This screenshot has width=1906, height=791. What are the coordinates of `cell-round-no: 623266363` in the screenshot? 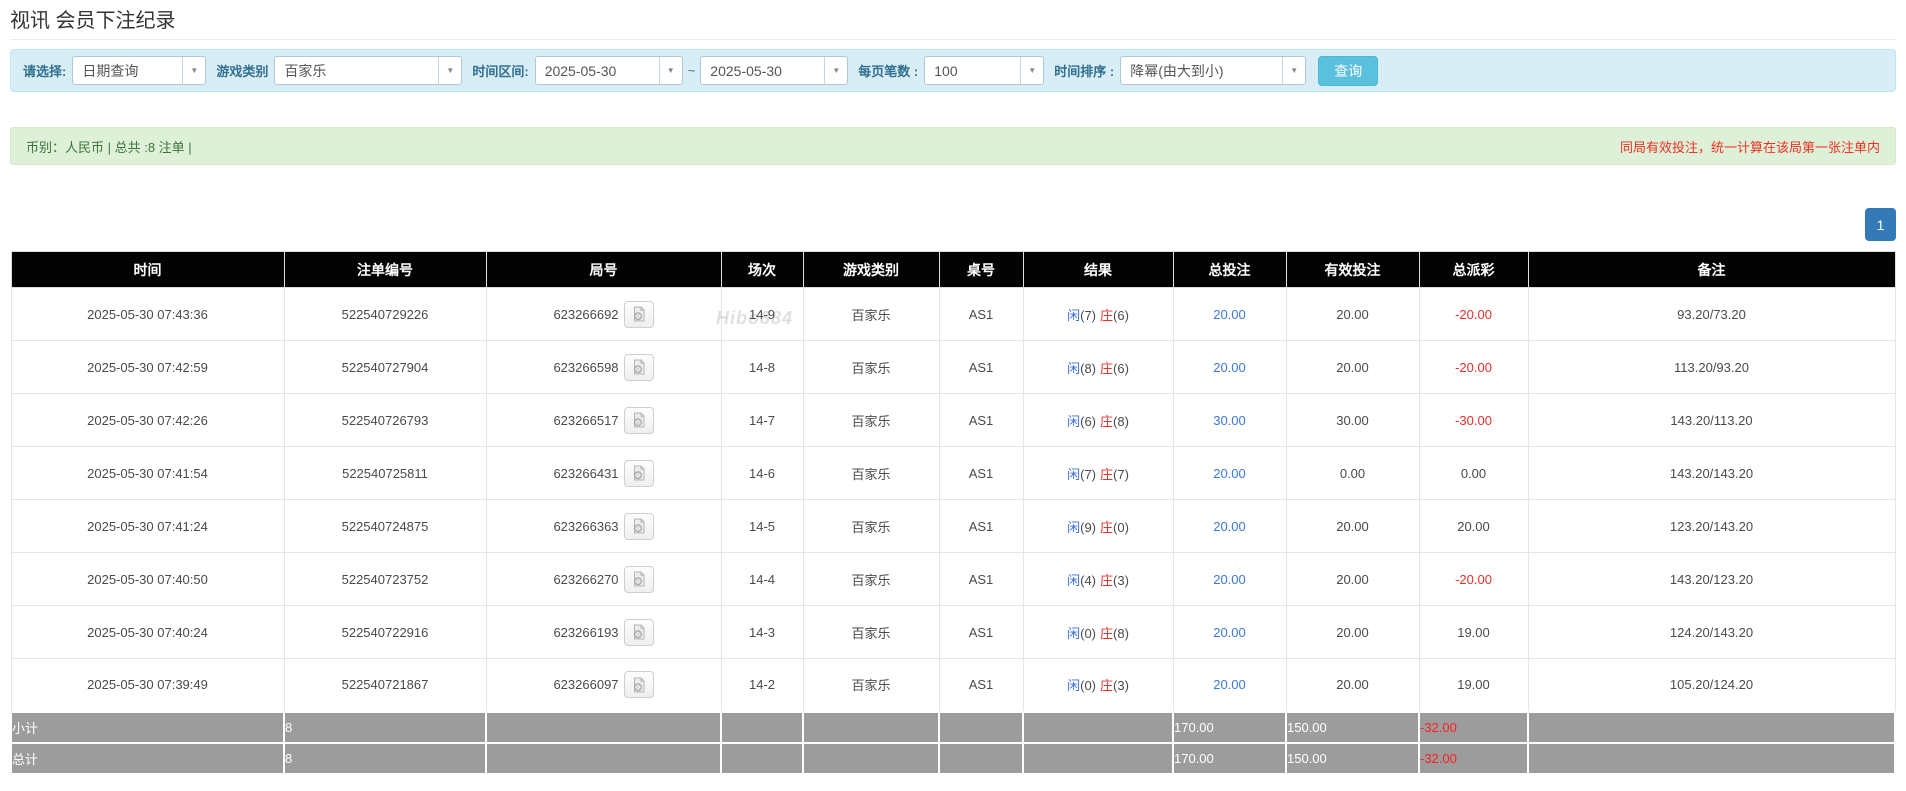 It's located at (603, 526).